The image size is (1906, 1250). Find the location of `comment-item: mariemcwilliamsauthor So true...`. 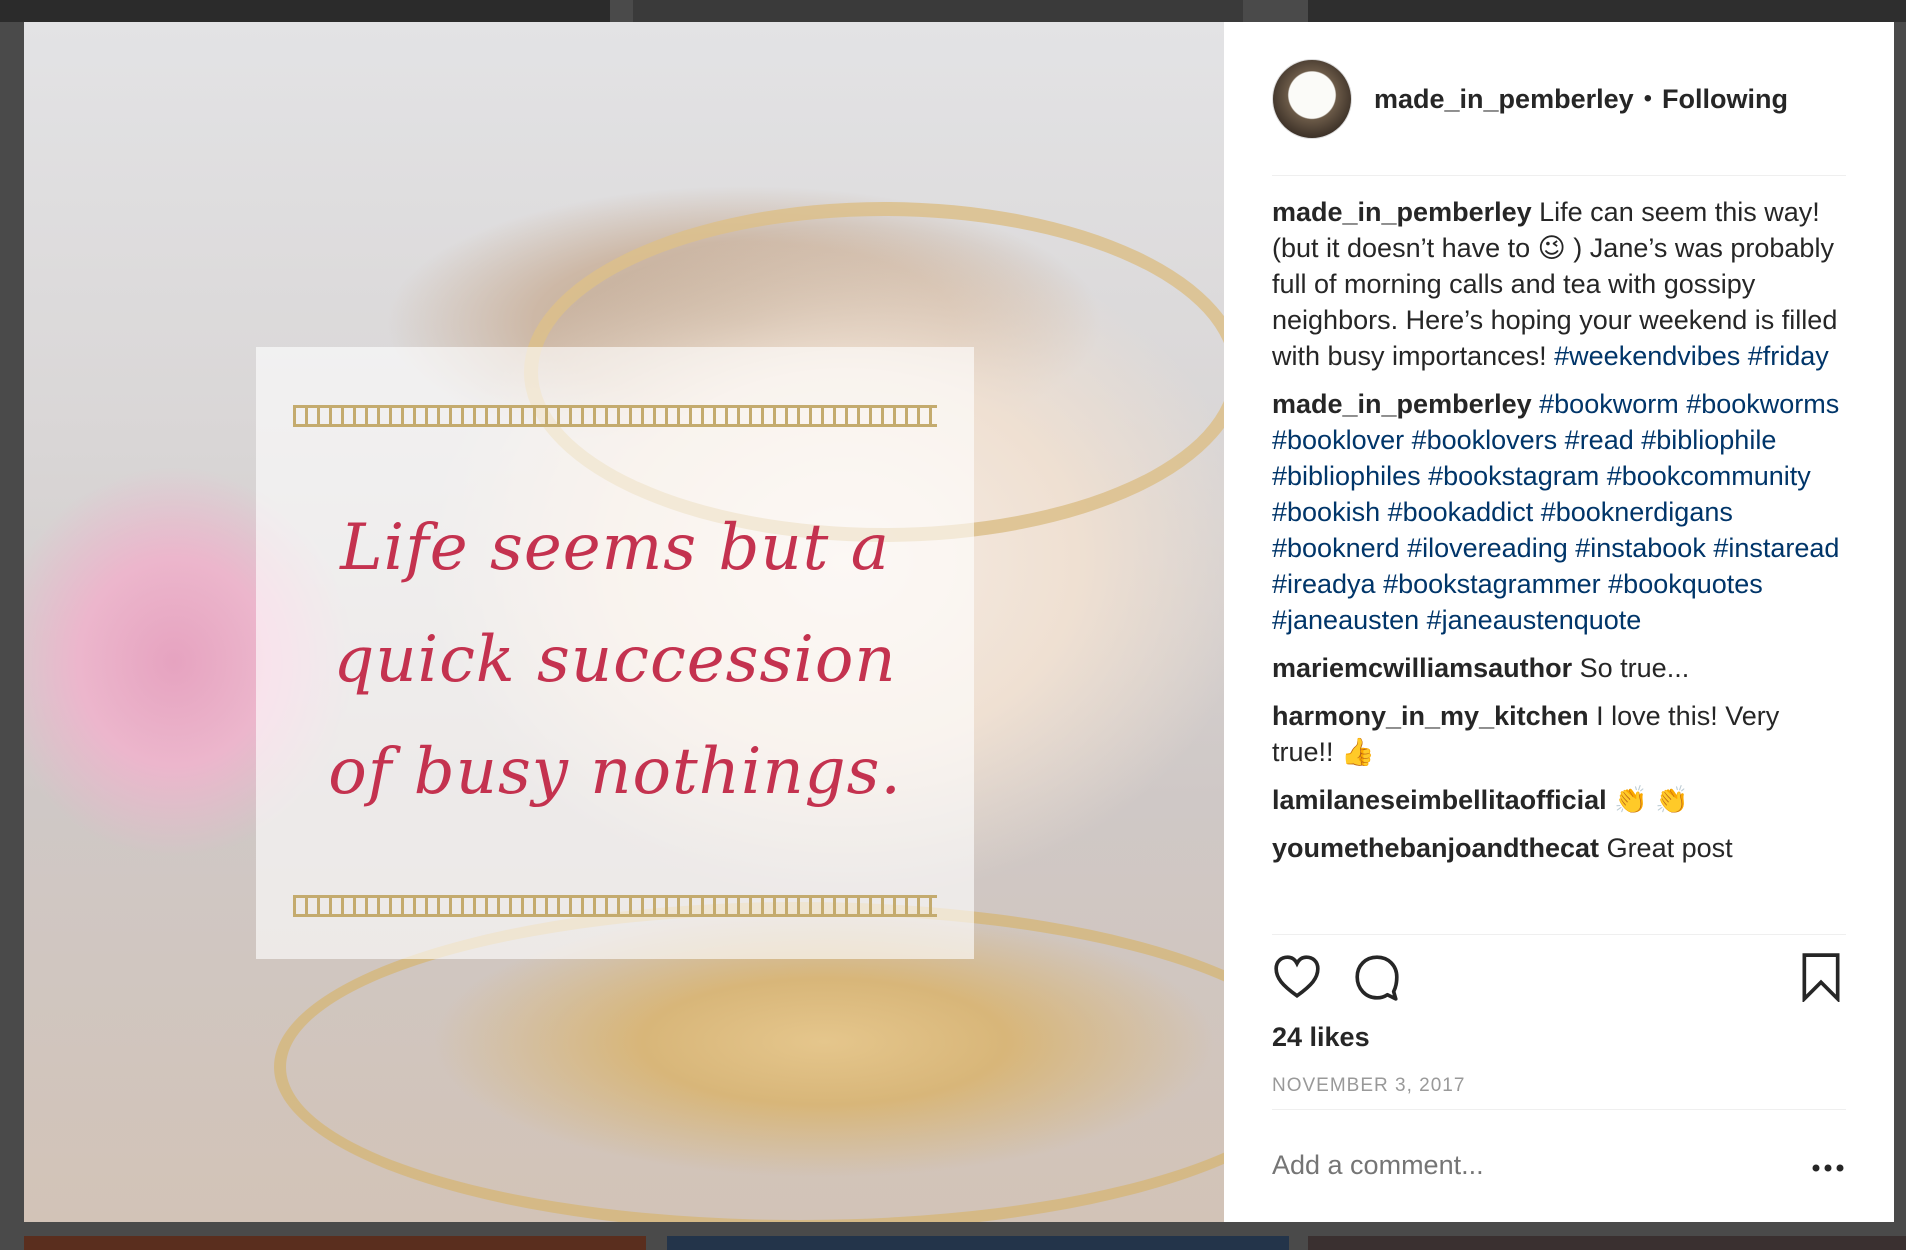

comment-item: mariemcwilliamsauthor So true... is located at coordinates (1559, 668).